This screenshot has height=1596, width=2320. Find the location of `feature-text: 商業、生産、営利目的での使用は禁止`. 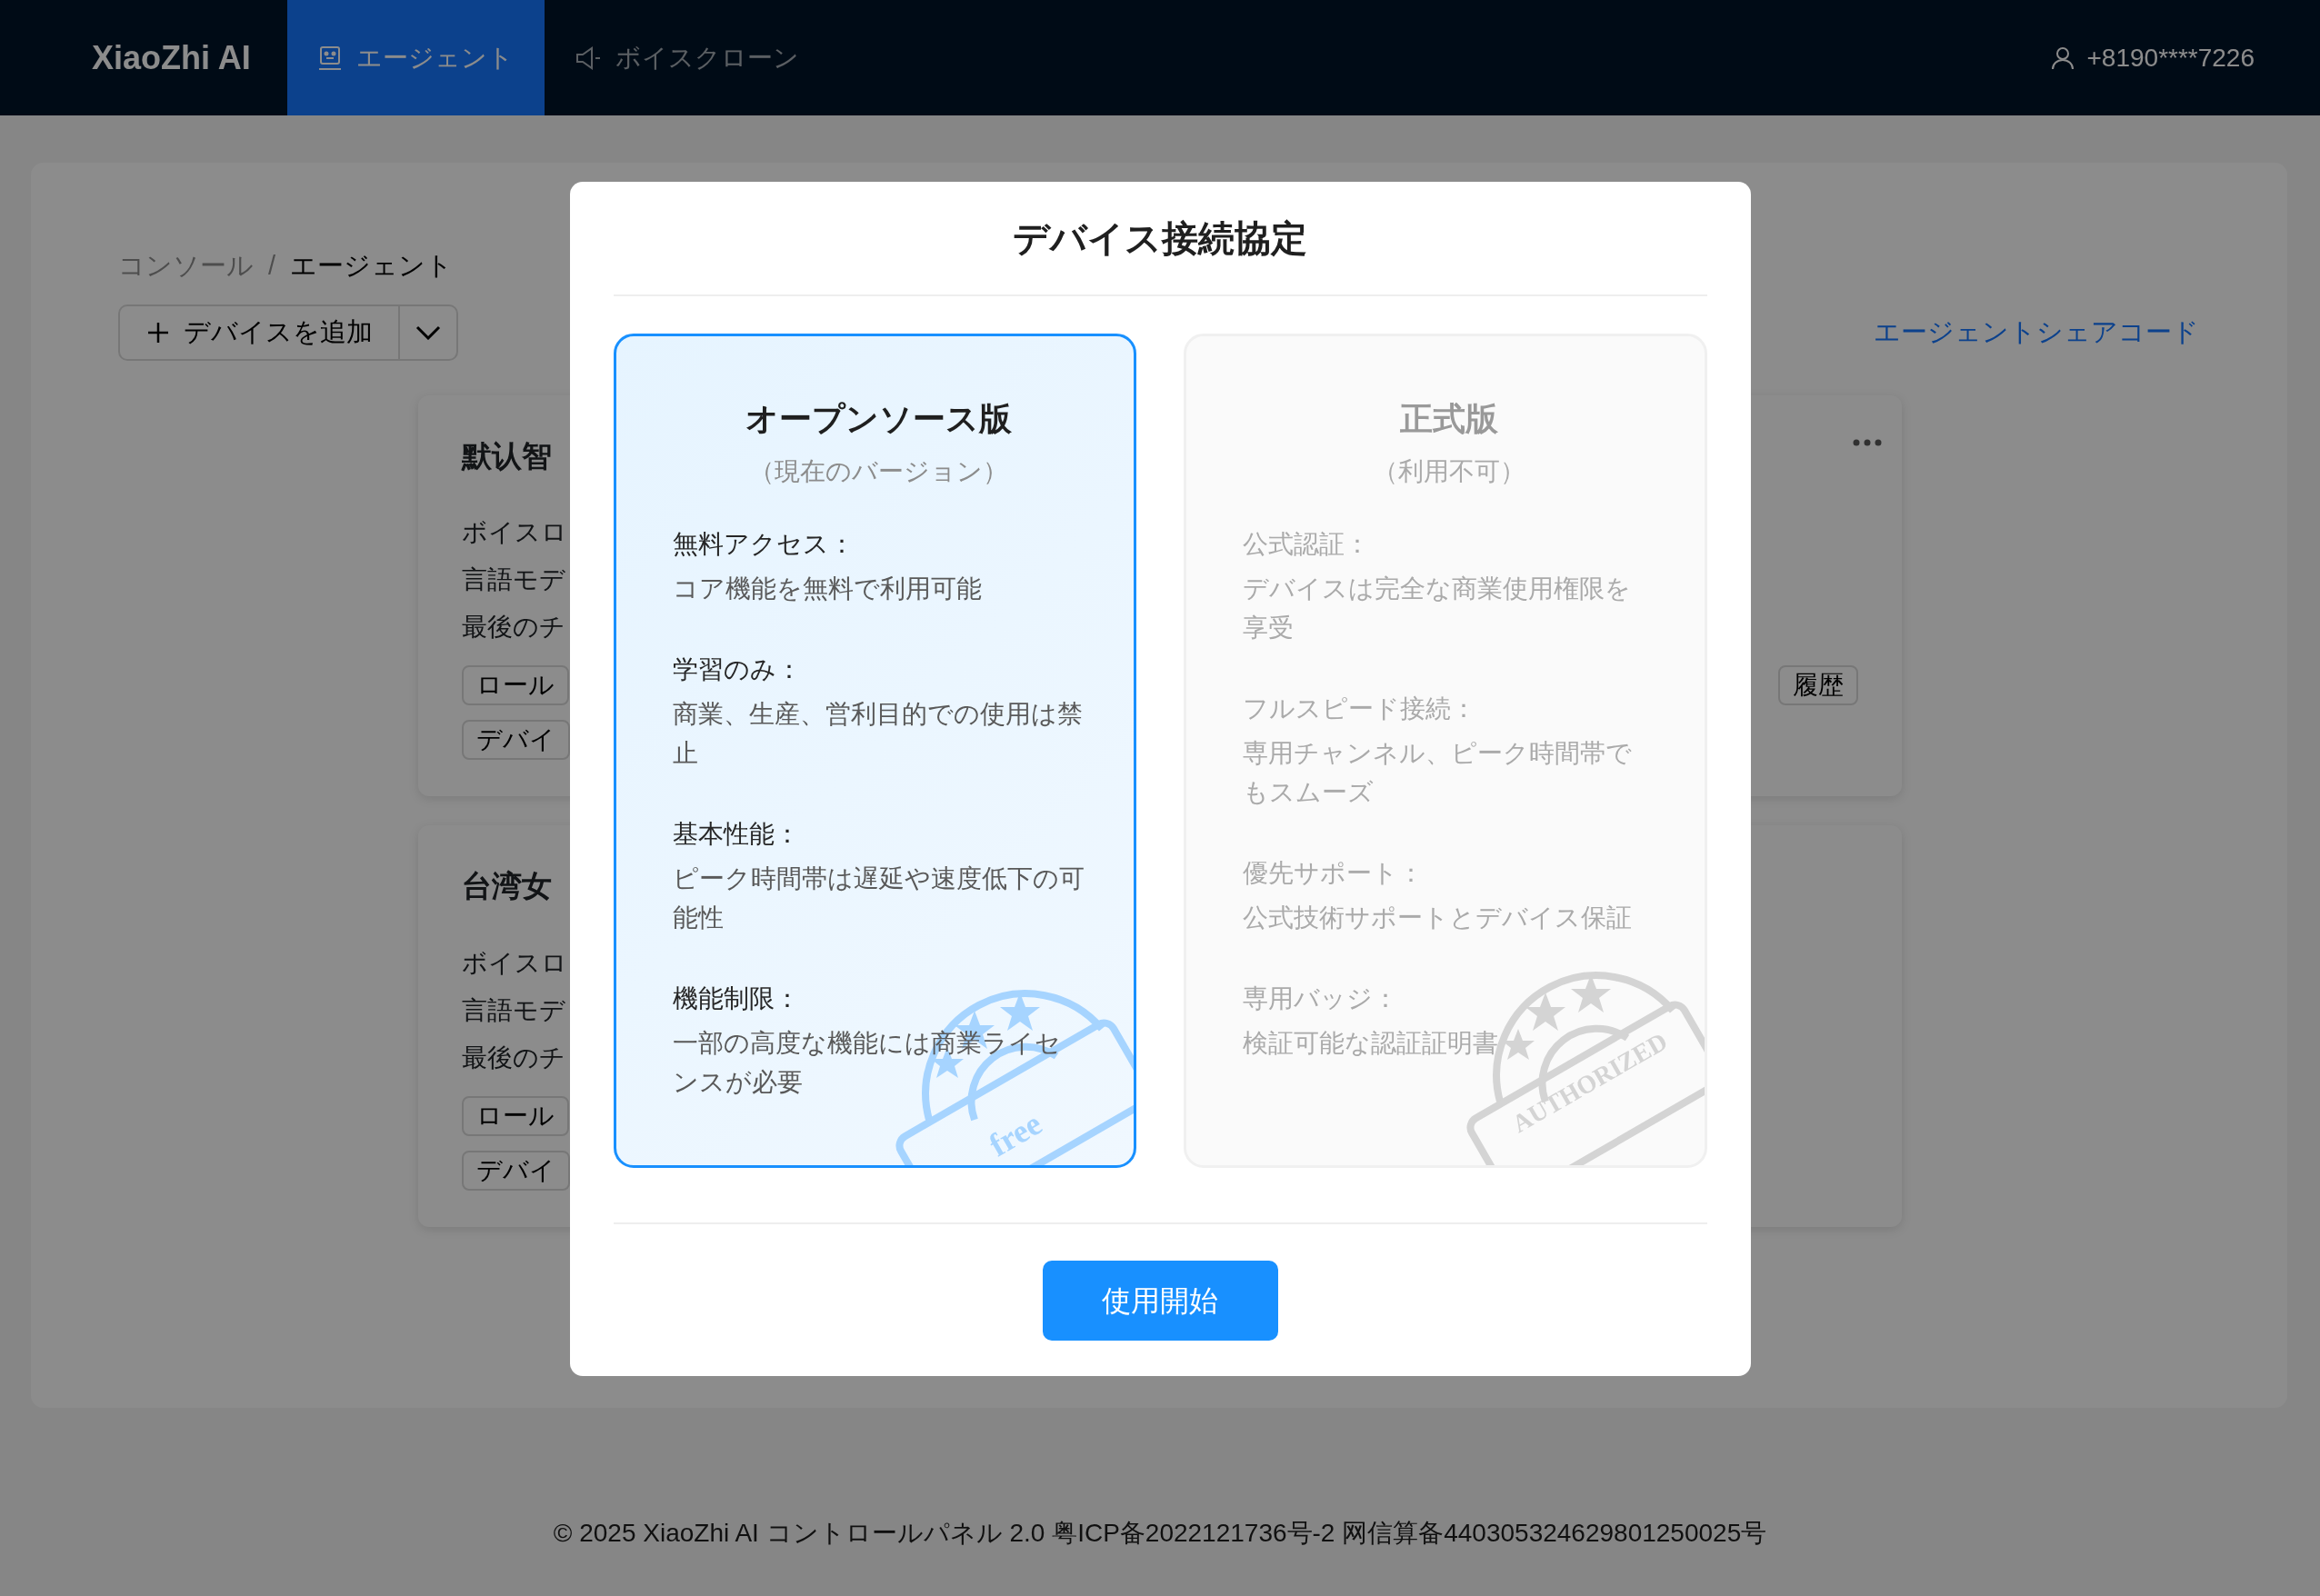

feature-text: 商業、生産、営利目的での使用は禁止 is located at coordinates (878, 734).